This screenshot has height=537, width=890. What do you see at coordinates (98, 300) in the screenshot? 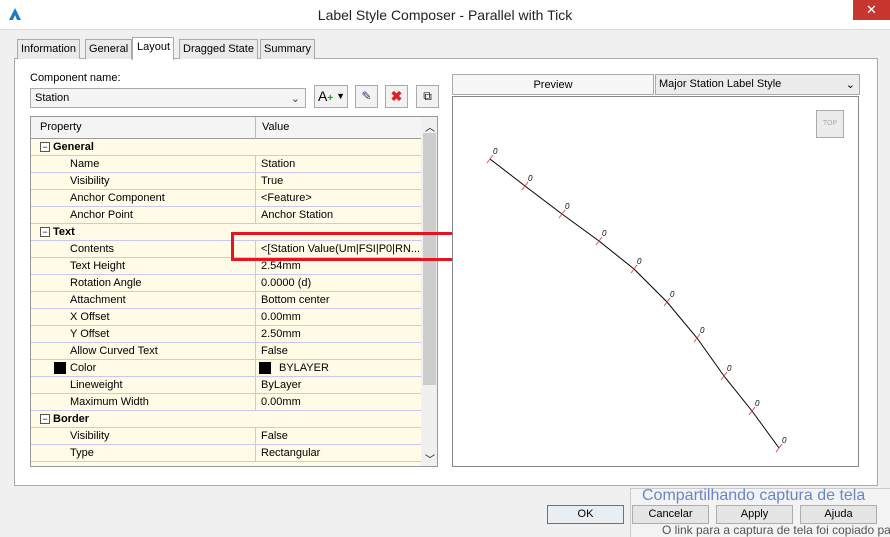
I see `property-name: Attachment` at bounding box center [98, 300].